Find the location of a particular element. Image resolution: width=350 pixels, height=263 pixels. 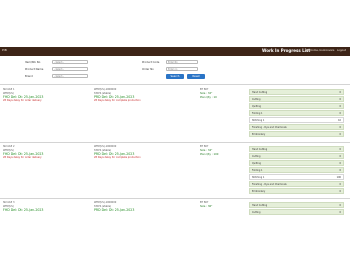

step-stitching: Stitching 1 10 is located at coordinates (296, 120).